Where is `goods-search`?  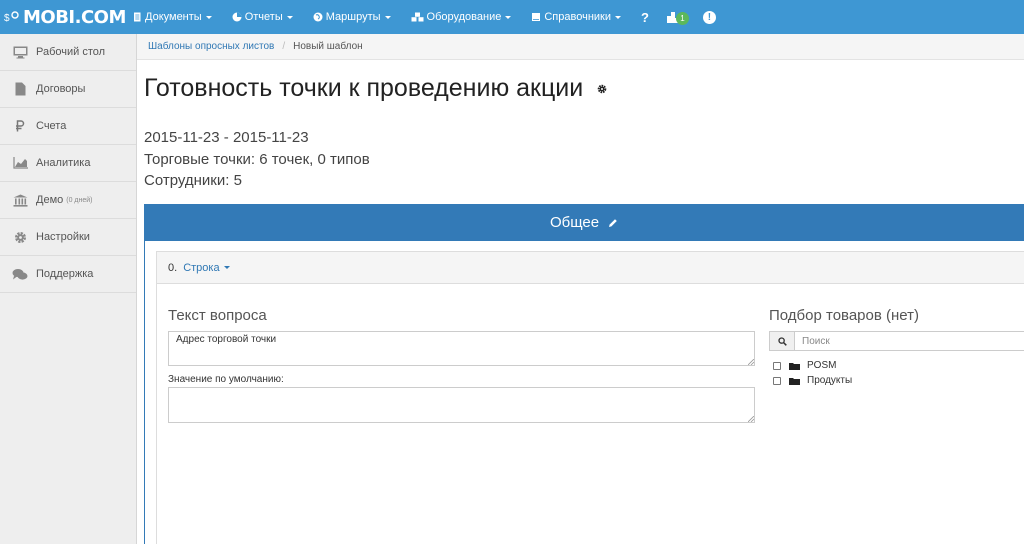 goods-search is located at coordinates (896, 341).